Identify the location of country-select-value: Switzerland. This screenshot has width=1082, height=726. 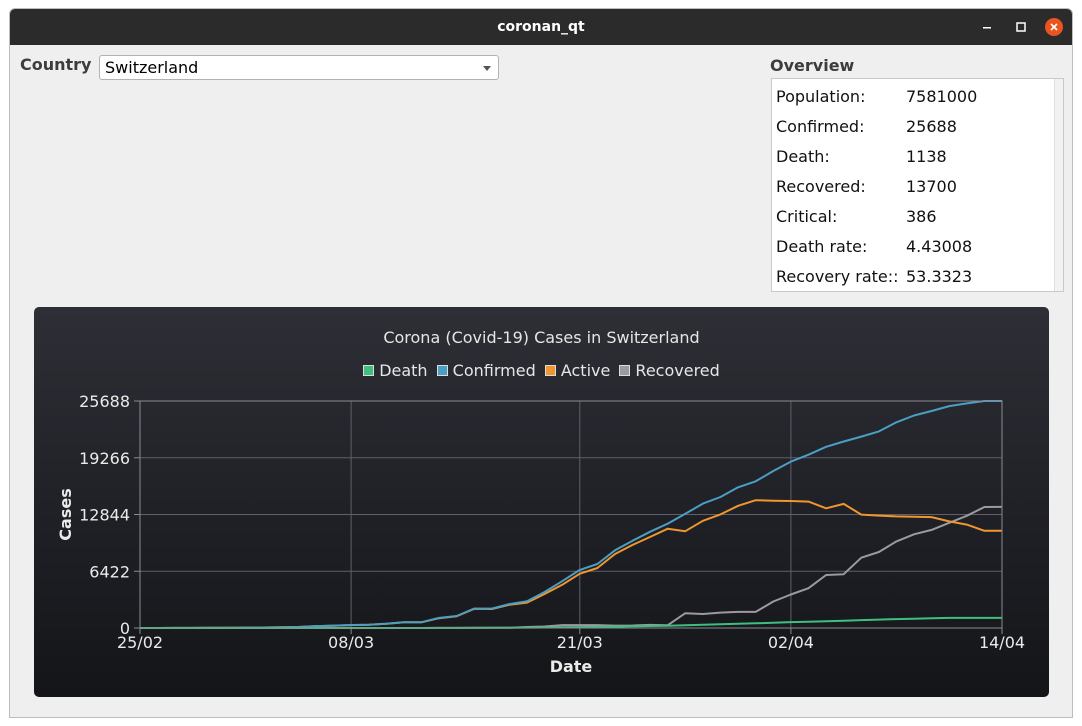
(152, 67).